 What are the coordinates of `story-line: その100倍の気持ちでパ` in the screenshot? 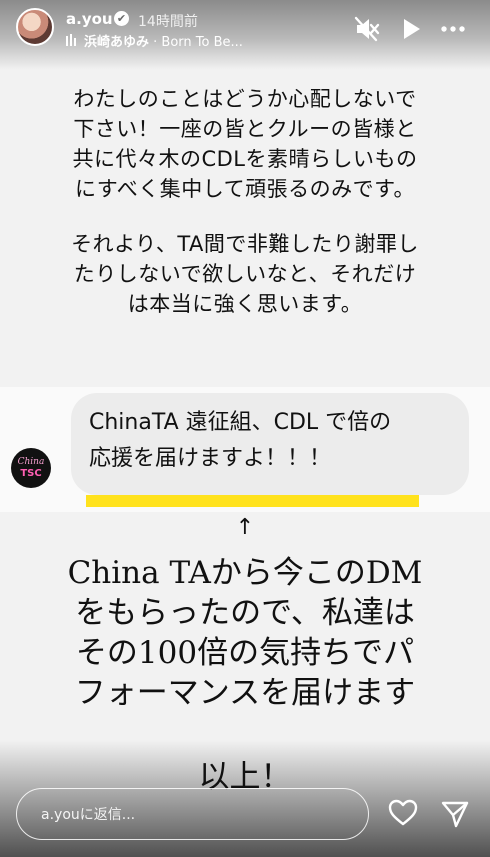 It's located at (245, 653).